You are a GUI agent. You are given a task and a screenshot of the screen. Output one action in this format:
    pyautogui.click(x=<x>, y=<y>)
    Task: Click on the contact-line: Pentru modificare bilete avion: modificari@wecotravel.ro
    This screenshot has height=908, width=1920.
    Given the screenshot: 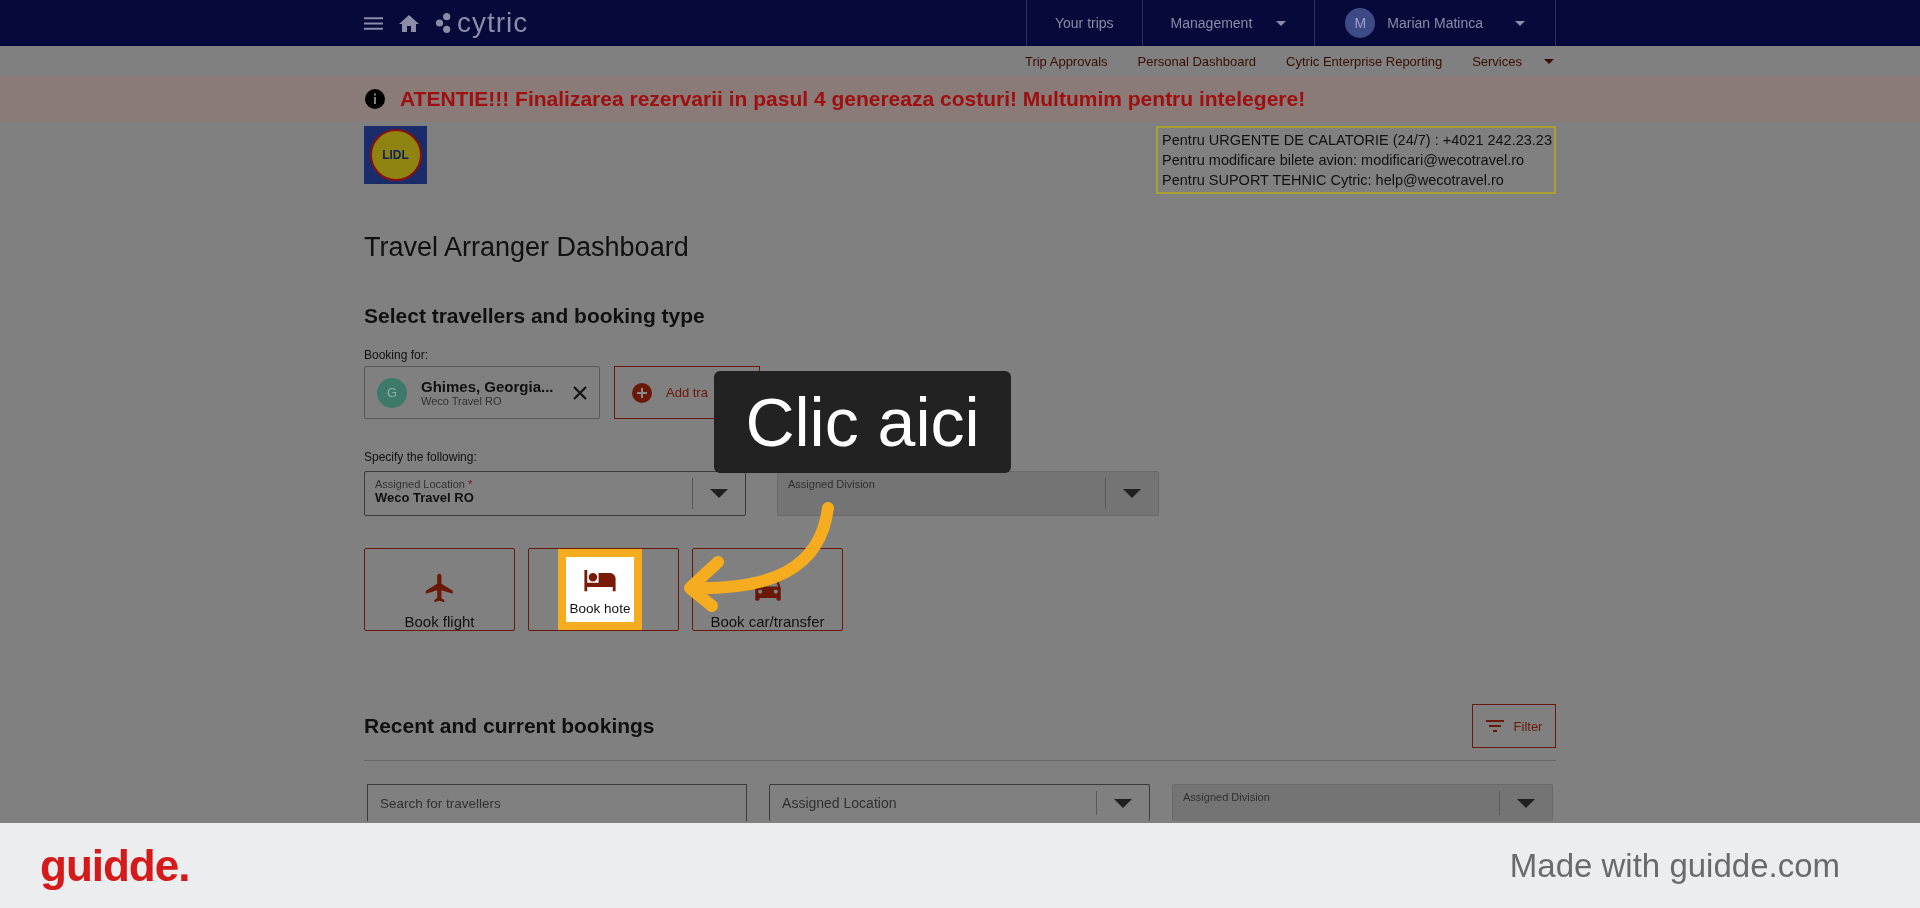 What is the action you would take?
    pyautogui.click(x=1344, y=160)
    